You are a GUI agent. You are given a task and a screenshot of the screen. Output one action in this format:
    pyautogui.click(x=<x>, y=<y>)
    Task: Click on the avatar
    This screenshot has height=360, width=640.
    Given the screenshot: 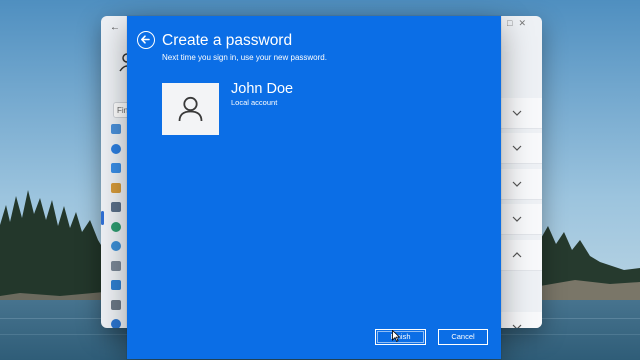 What is the action you would take?
    pyautogui.click(x=190, y=109)
    